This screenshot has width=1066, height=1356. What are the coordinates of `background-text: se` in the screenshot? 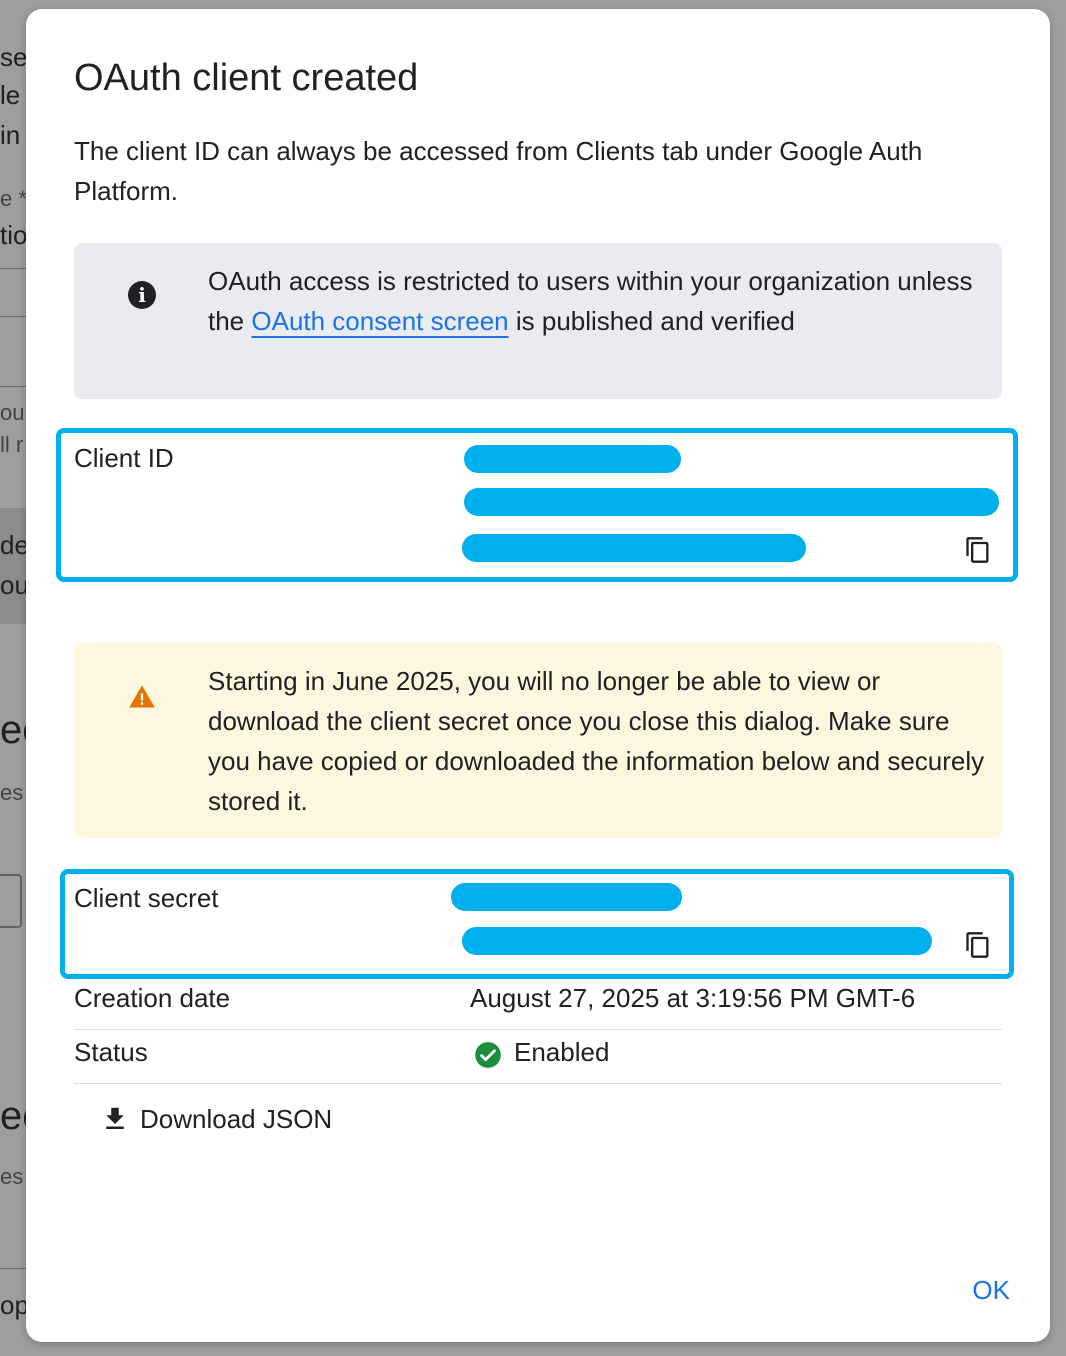 It's located at (14, 57).